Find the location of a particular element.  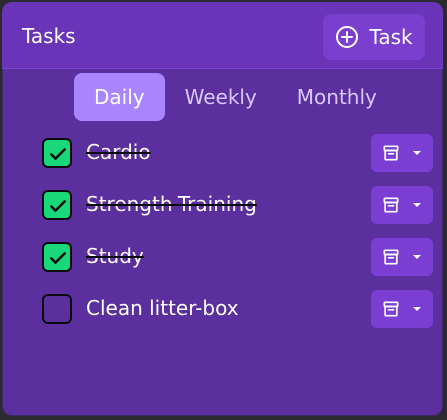

tab-label: Monthly is located at coordinates (336, 97).